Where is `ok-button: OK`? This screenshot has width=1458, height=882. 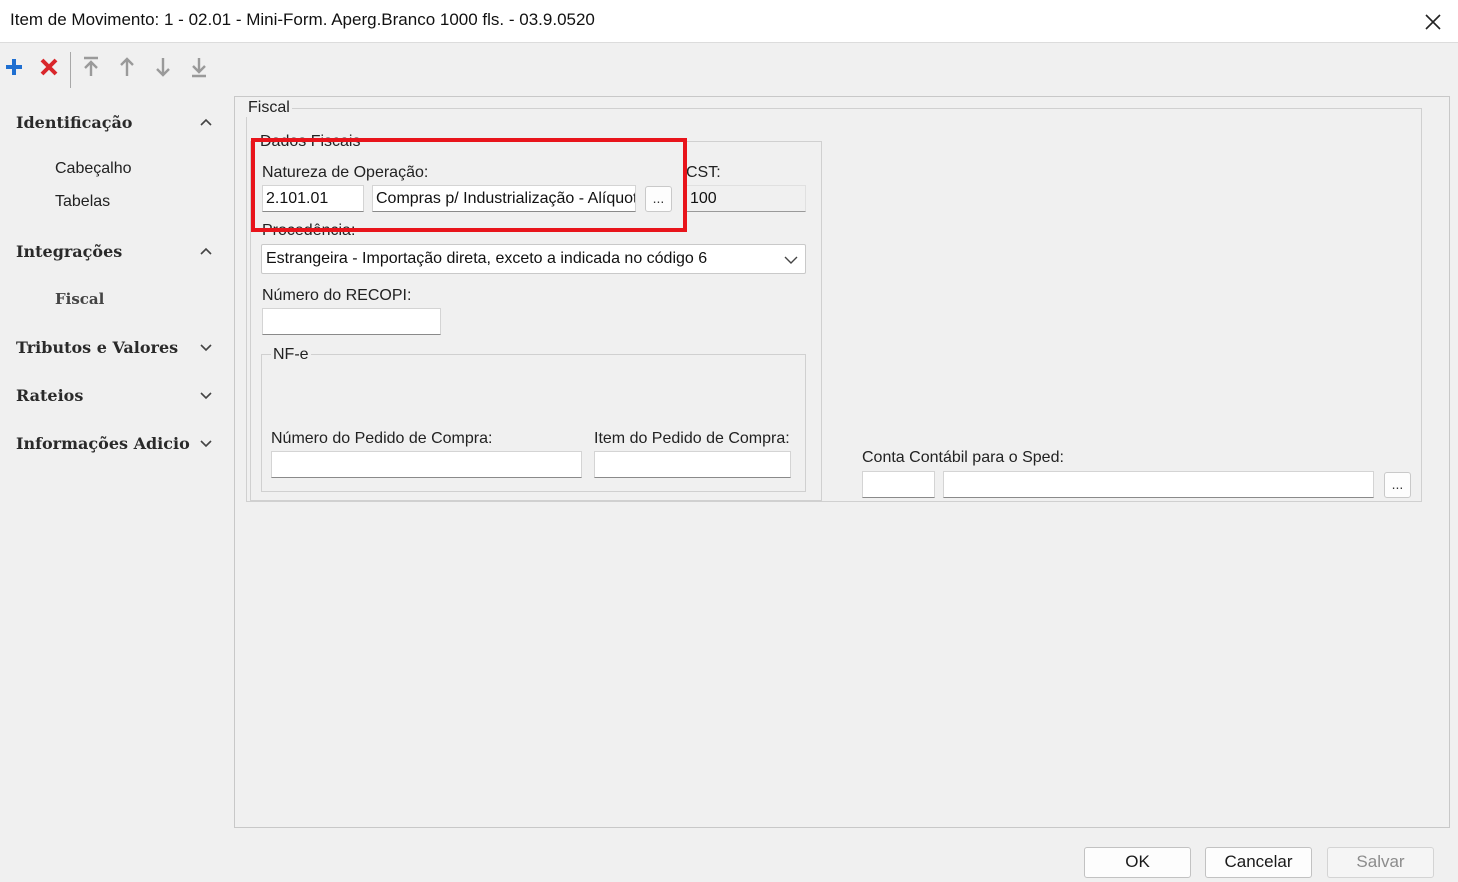 ok-button: OK is located at coordinates (1137, 862).